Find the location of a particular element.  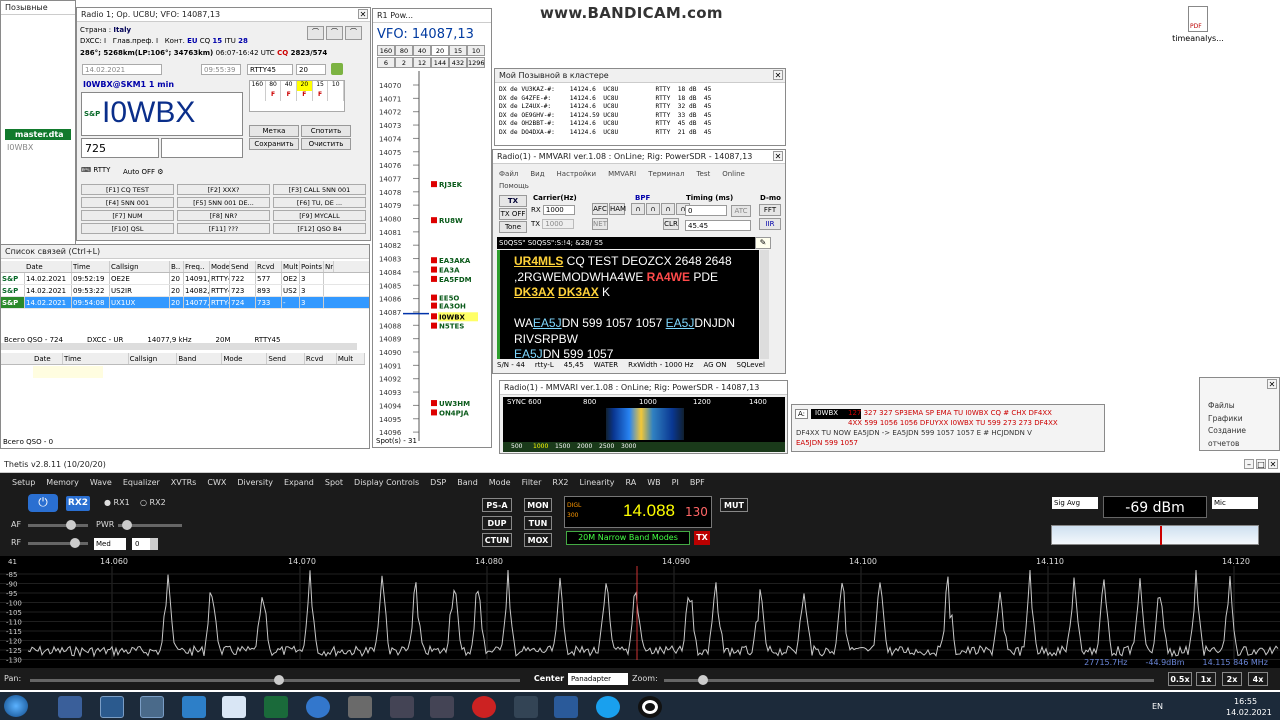

rx-text-segment: EA5J is located at coordinates (547, 323).